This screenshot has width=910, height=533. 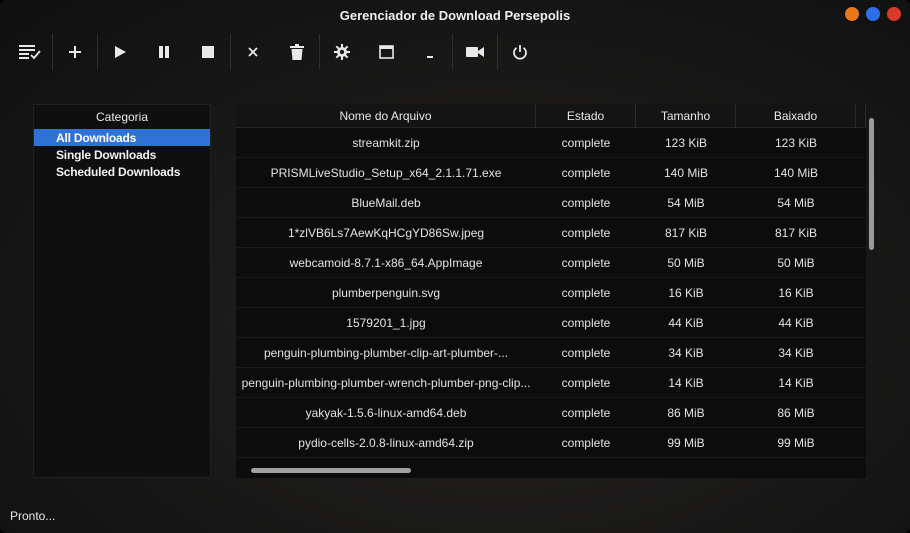 What do you see at coordinates (386, 232) in the screenshot?
I see `cell-filename: 1*zlVB6Ls7AewKqHCgYD86Sw.jpeg` at bounding box center [386, 232].